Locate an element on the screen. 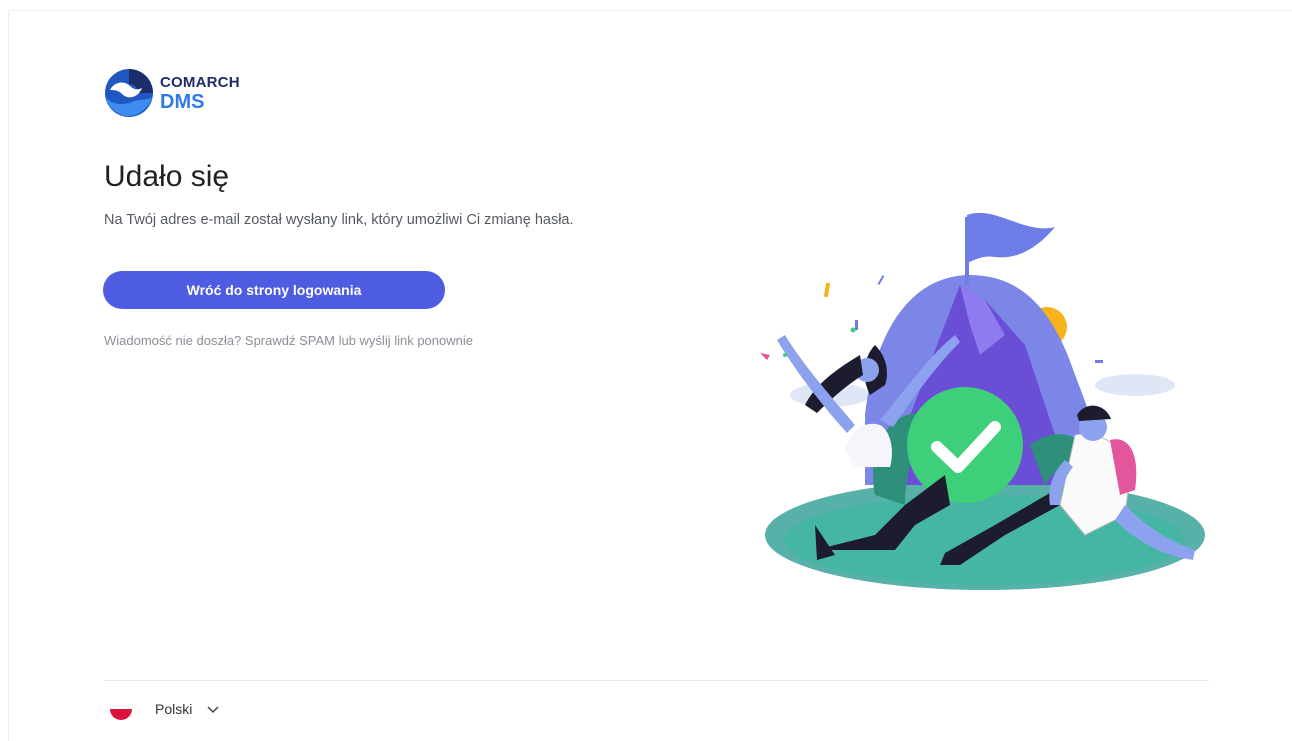 The width and height of the screenshot is (1292, 741). chevron-down-icon is located at coordinates (213, 710).